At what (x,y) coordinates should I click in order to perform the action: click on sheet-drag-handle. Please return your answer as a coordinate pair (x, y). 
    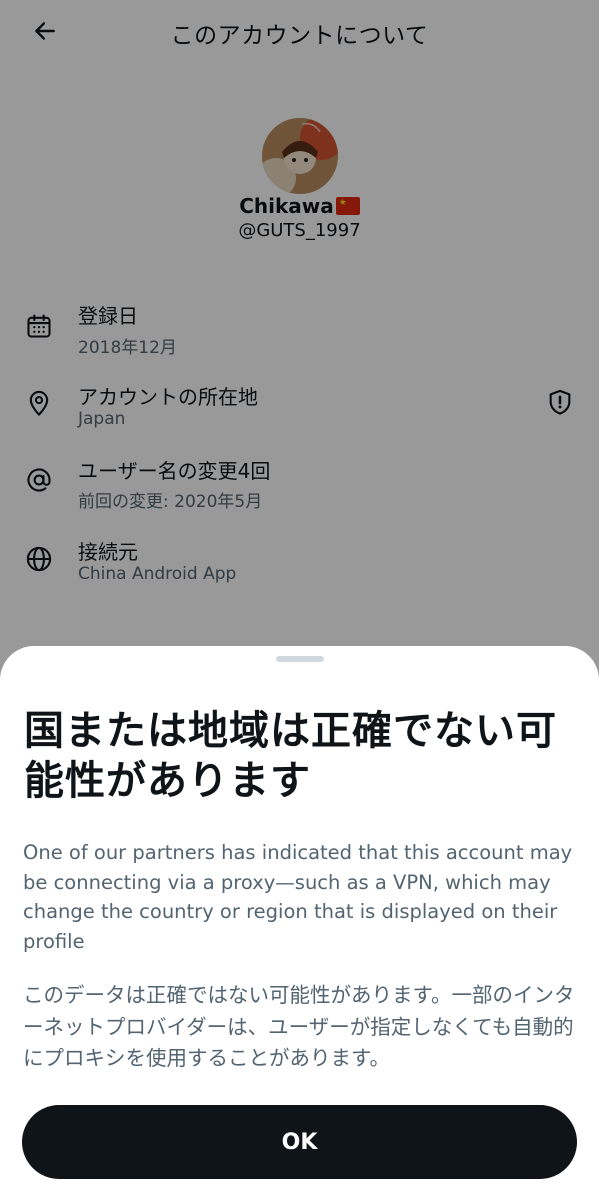
    Looking at the image, I should click on (300, 659).